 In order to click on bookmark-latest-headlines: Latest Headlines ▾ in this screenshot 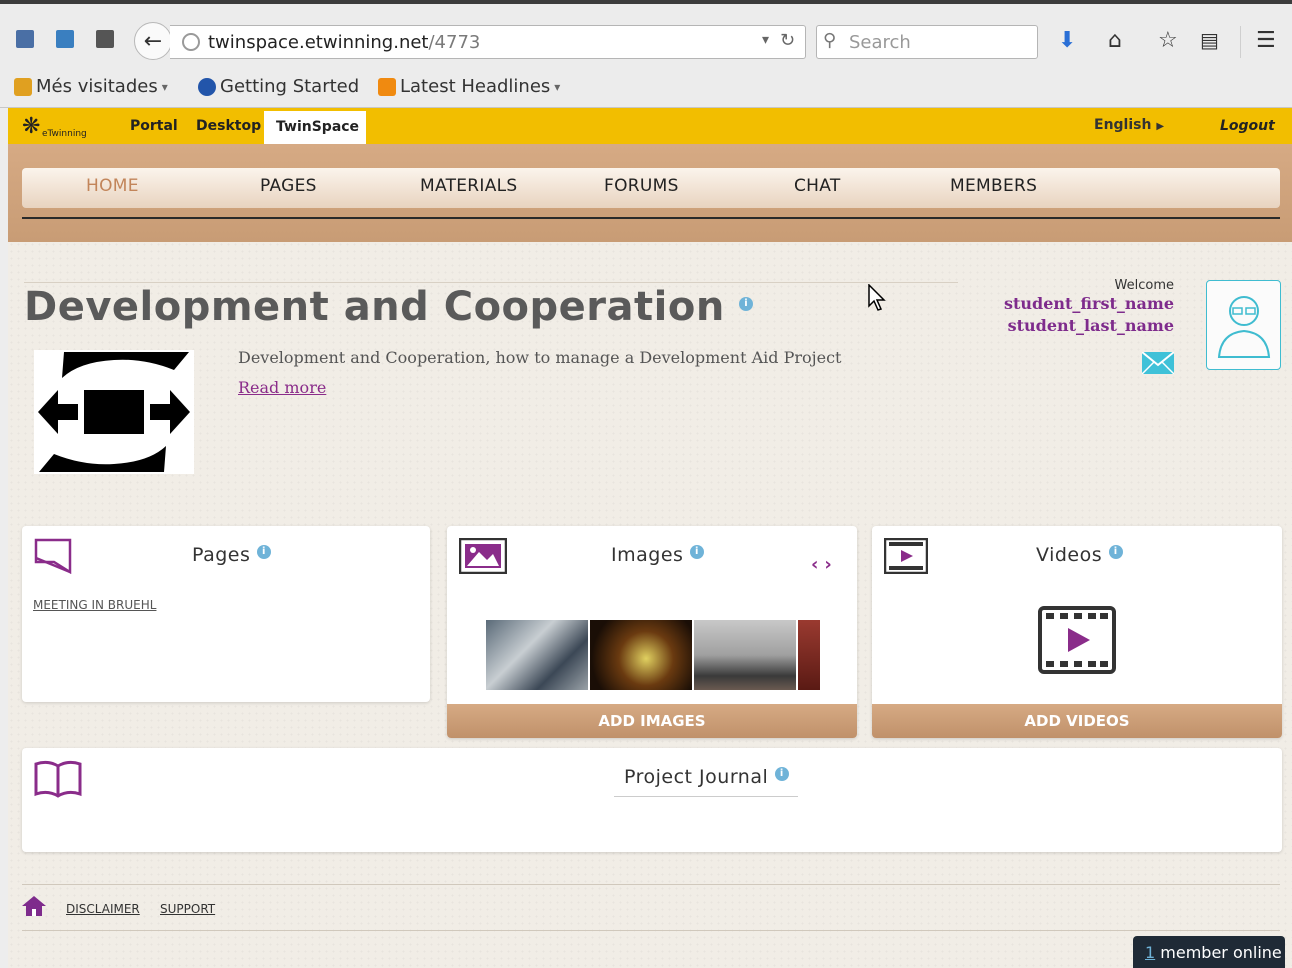, I will do `click(469, 86)`.